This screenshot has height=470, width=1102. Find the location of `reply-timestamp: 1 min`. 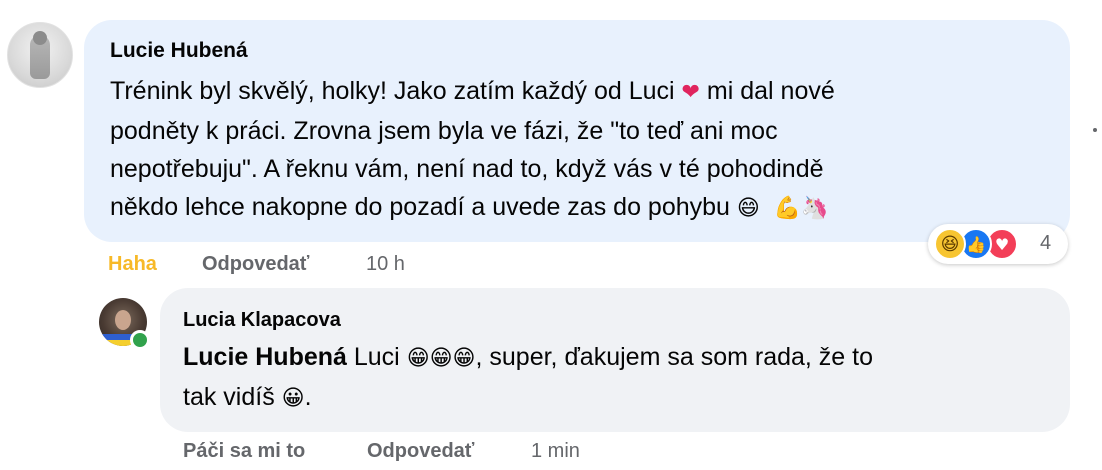

reply-timestamp: 1 min is located at coordinates (555, 451).